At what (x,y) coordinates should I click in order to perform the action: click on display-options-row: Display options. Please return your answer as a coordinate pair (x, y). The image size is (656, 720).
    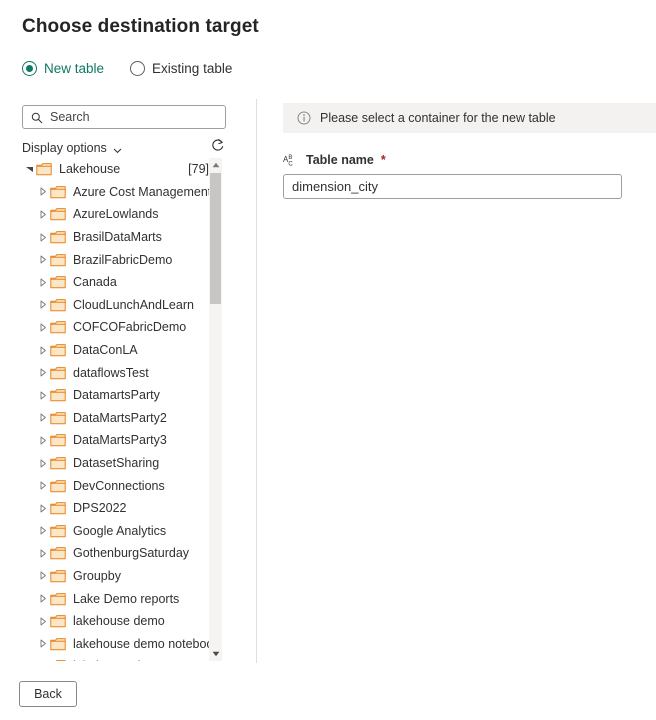
    Looking at the image, I should click on (124, 148).